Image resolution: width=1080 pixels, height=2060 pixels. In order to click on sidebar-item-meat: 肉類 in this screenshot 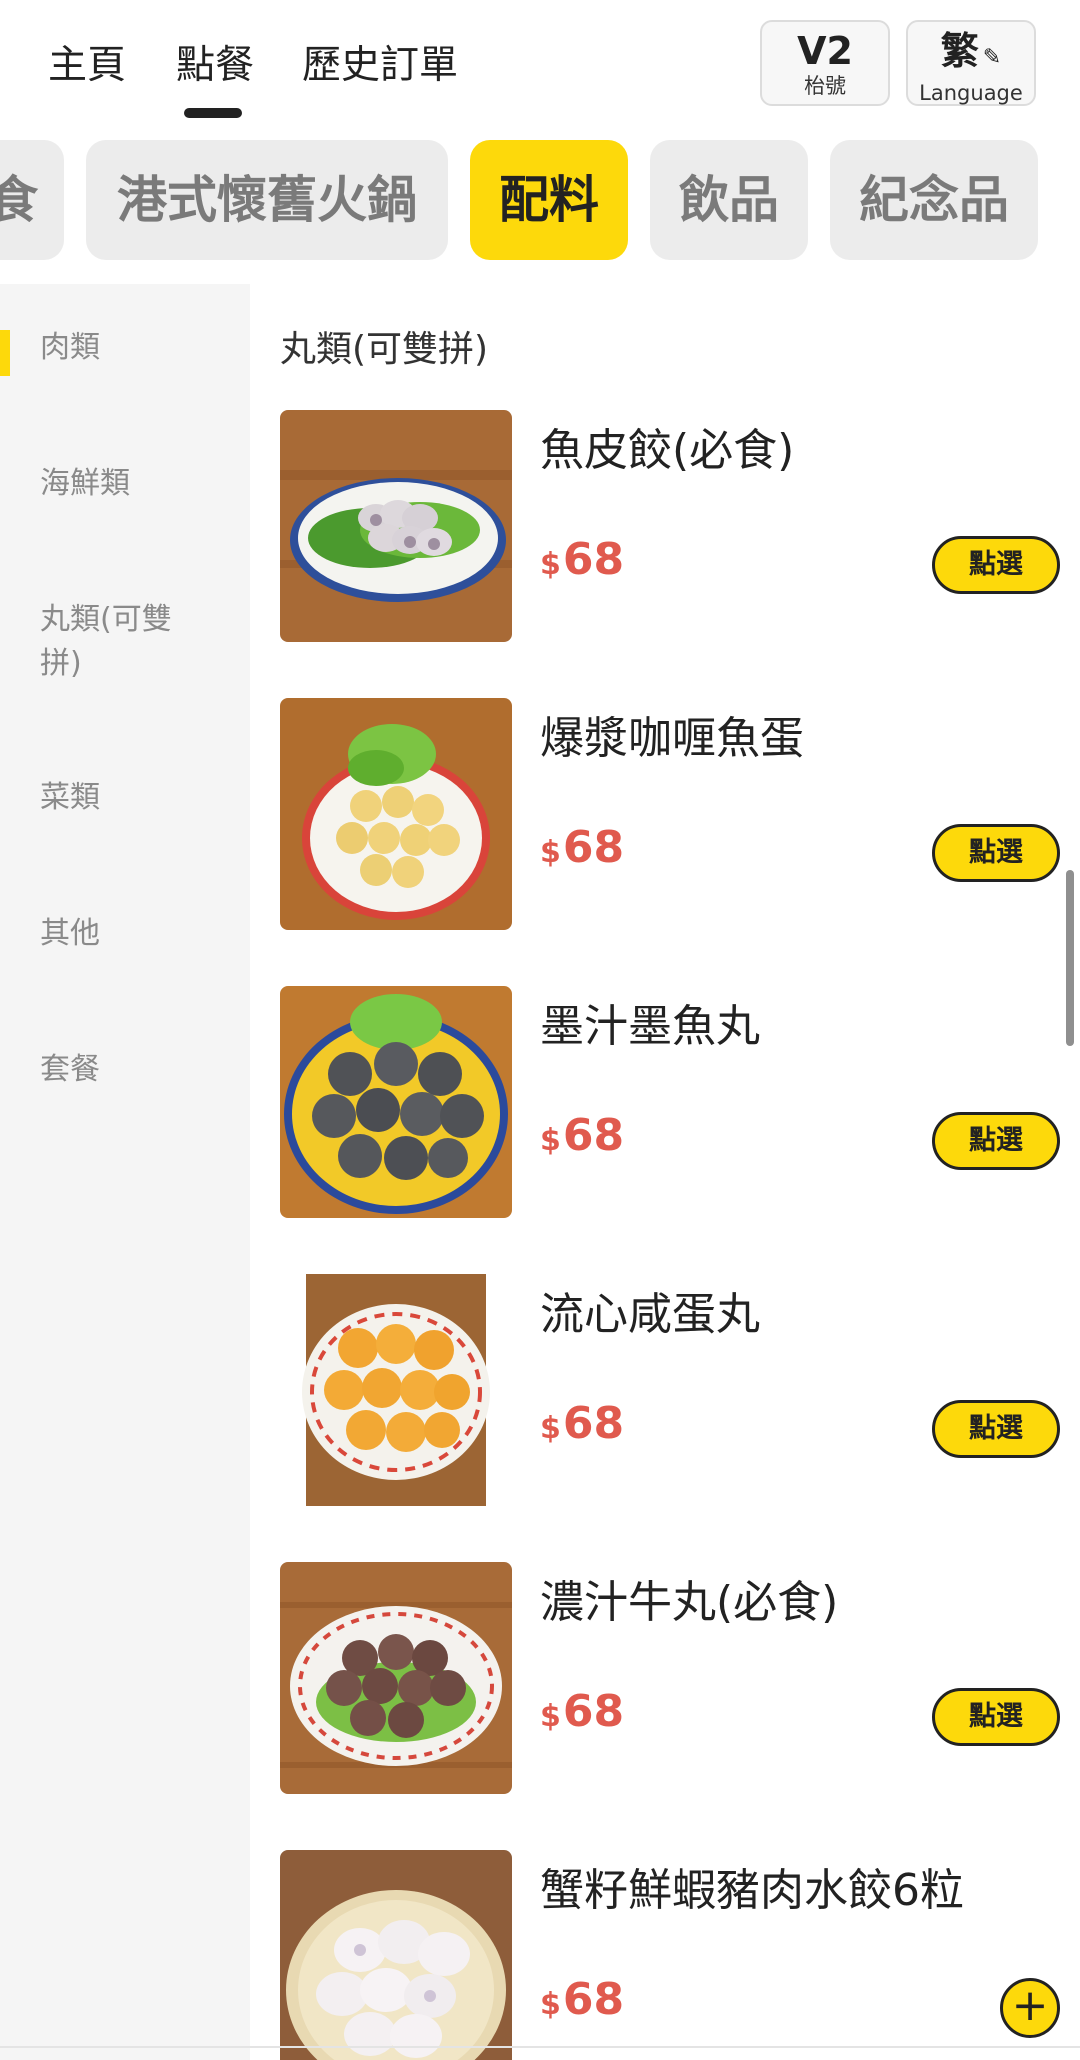, I will do `click(130, 348)`.